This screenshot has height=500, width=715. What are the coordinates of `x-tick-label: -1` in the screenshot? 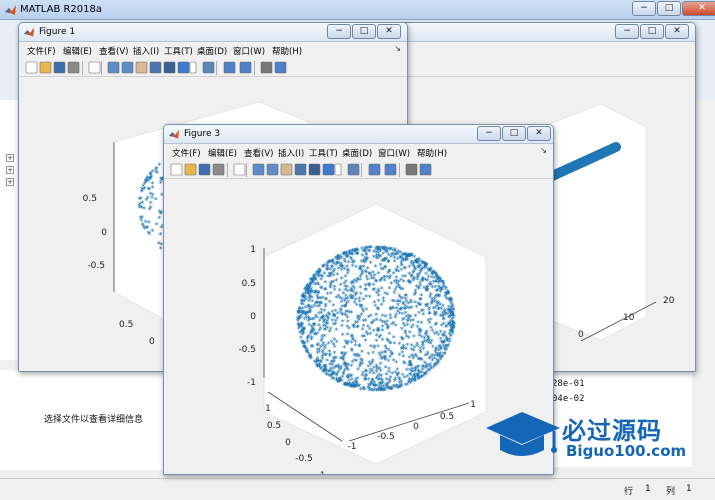 It's located at (352, 447).